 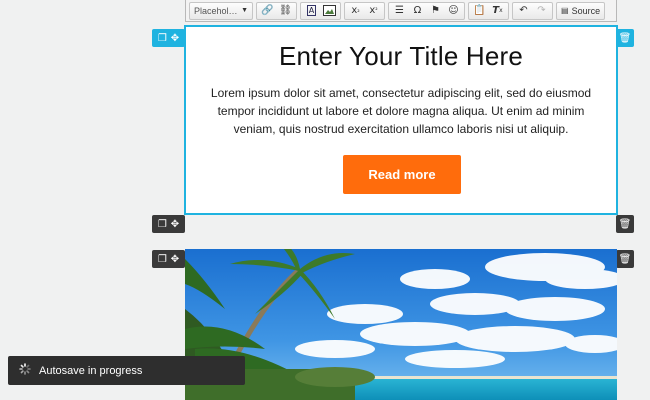 What do you see at coordinates (244, 10) in the screenshot?
I see `chevron-down-icon: ▼` at bounding box center [244, 10].